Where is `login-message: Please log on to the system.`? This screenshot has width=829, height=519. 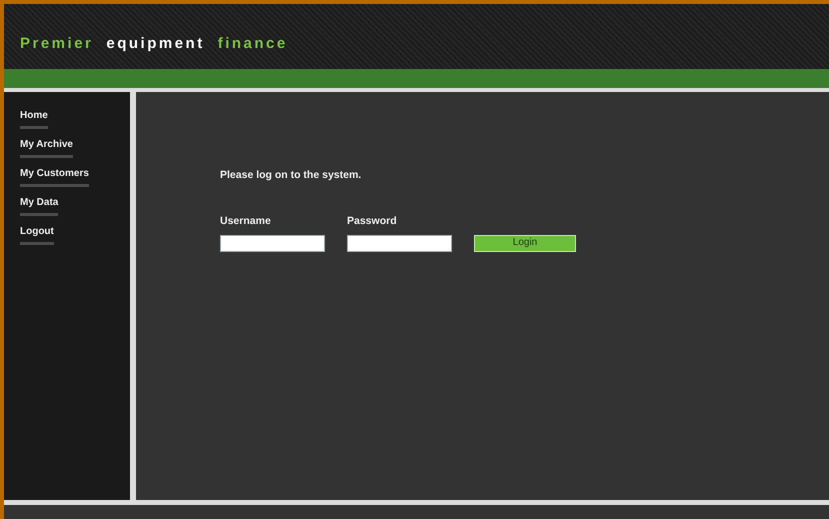 login-message: Please log on to the system. is located at coordinates (291, 175).